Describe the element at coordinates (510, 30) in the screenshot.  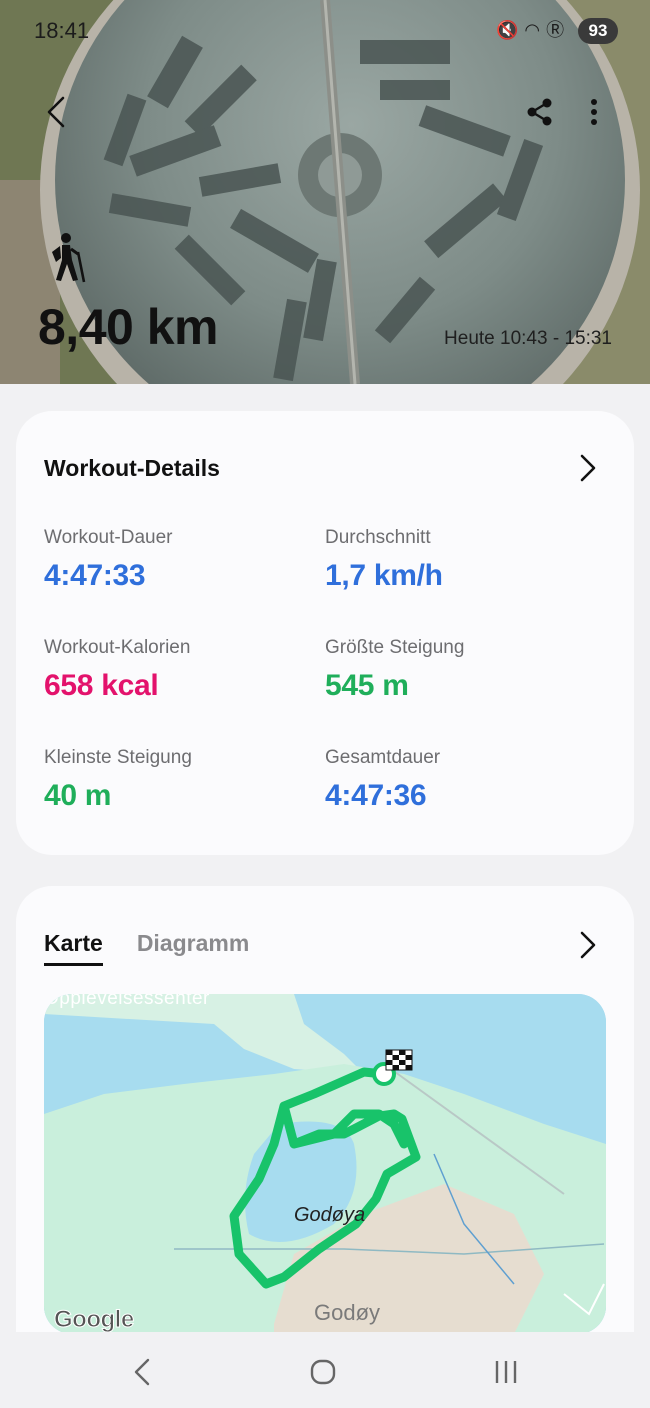
I see `mute-icon: 🔇` at that location.